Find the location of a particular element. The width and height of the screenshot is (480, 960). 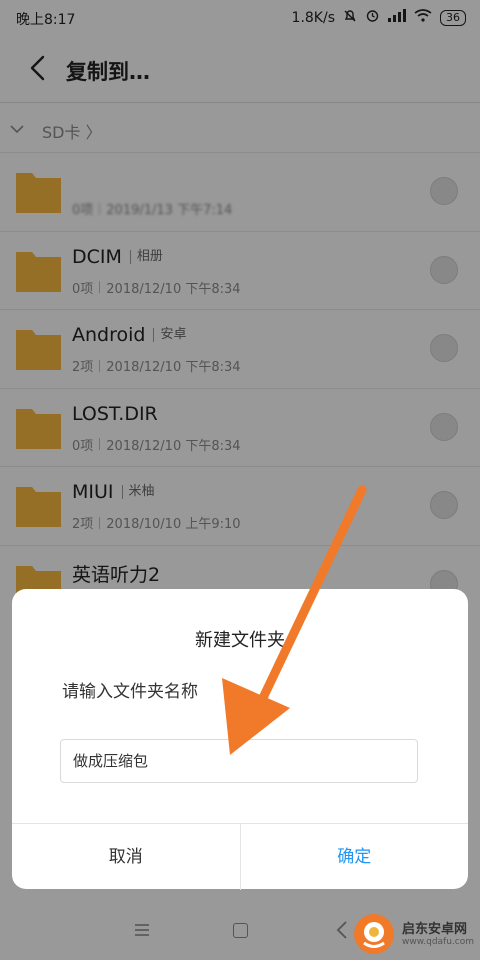

watermark-url: www.qdafu.com is located at coordinates (438, 941).